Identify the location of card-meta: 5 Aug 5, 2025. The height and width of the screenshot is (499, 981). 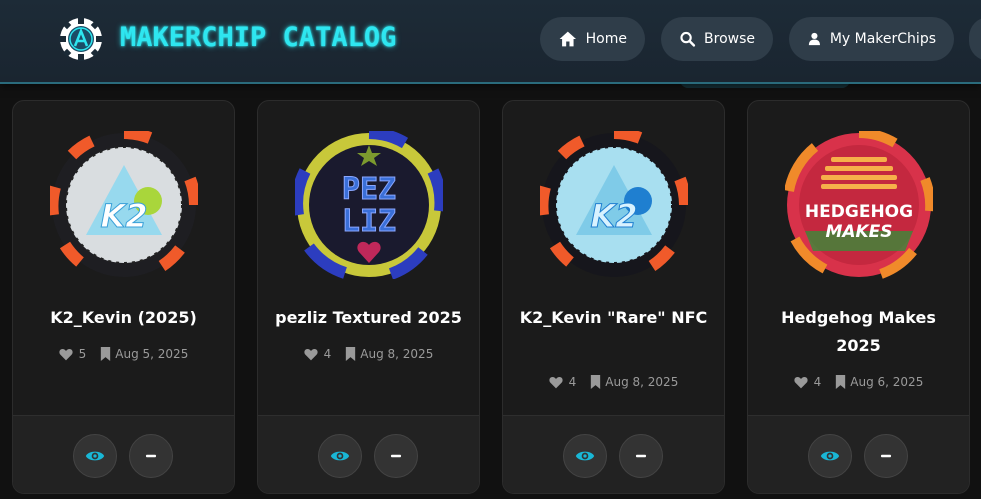
(123, 354).